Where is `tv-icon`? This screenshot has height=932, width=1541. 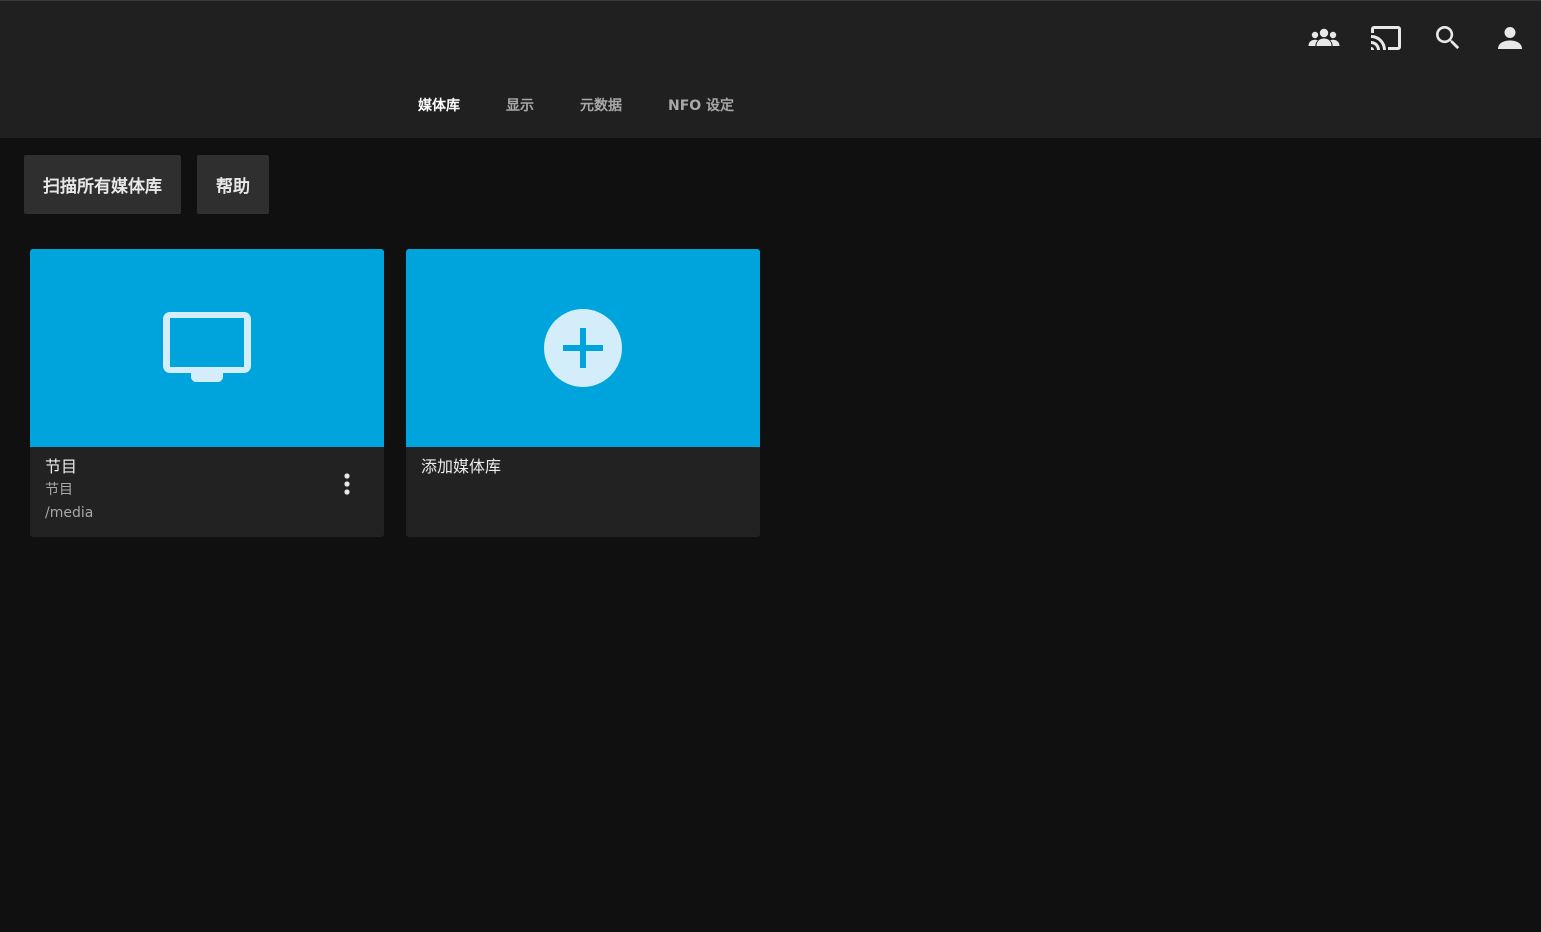 tv-icon is located at coordinates (207, 347).